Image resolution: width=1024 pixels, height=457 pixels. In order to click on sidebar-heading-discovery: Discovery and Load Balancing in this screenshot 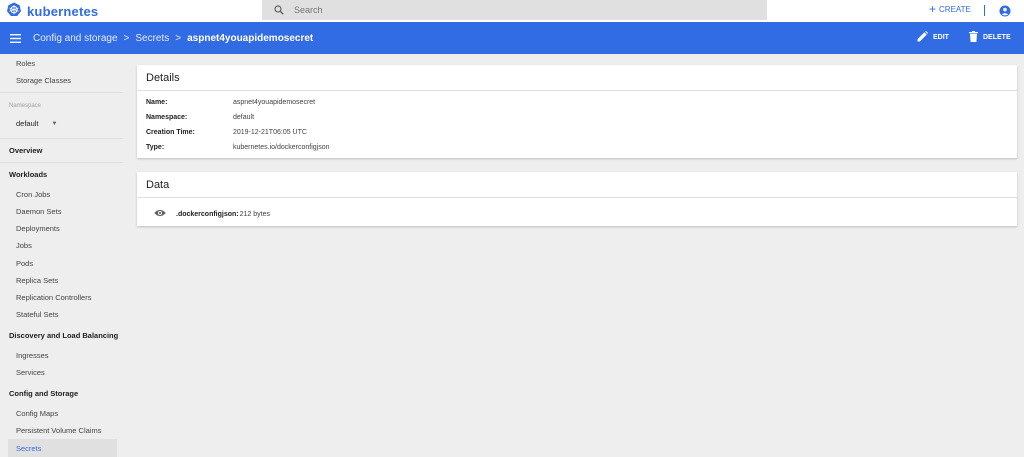, I will do `click(63, 335)`.